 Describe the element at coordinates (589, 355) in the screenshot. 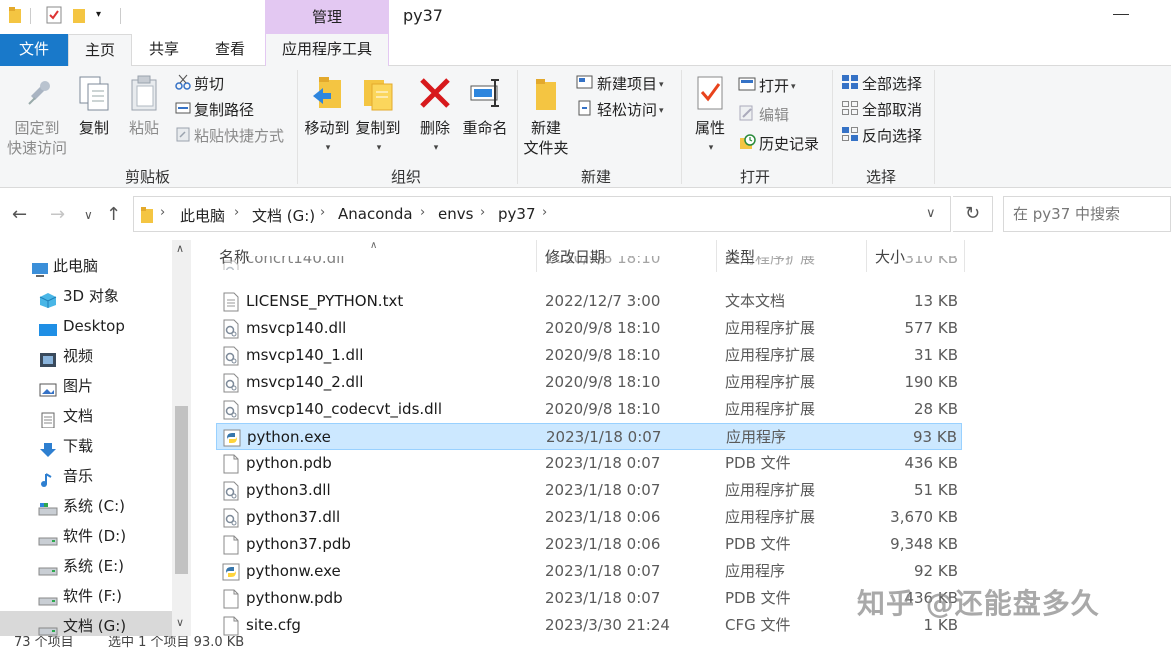

I see `file-row: msvcp140_1.dll 2020/9/8 18:10 应用程序扩展 31 KB` at that location.